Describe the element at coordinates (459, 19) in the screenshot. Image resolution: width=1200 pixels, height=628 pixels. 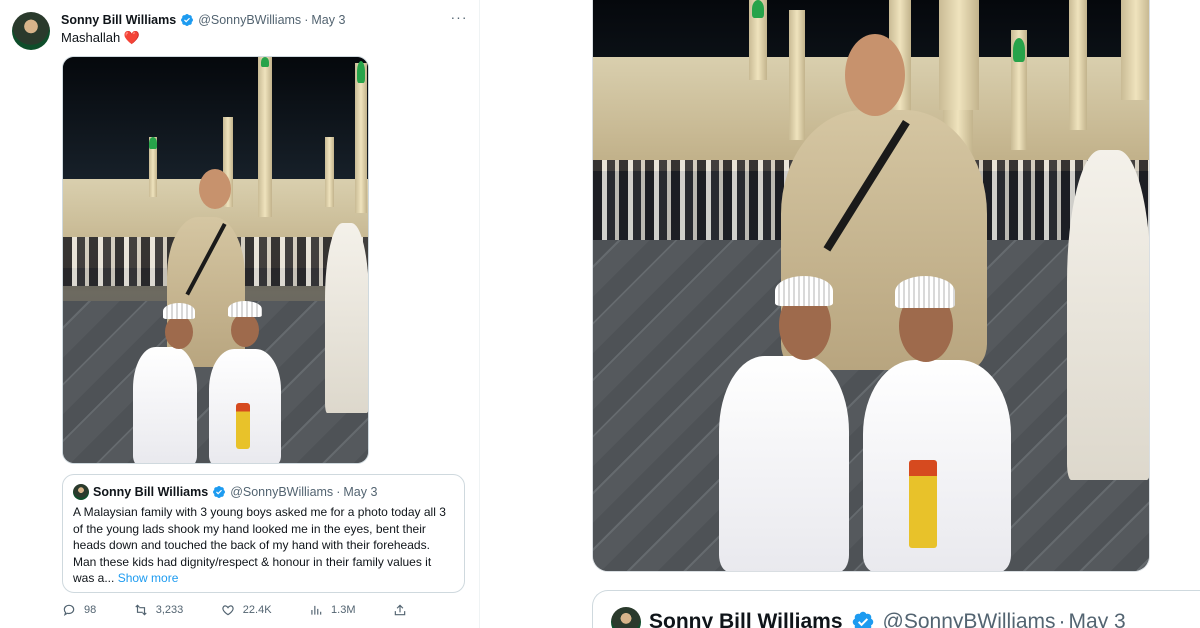
I see `more-options-icon: ···` at that location.